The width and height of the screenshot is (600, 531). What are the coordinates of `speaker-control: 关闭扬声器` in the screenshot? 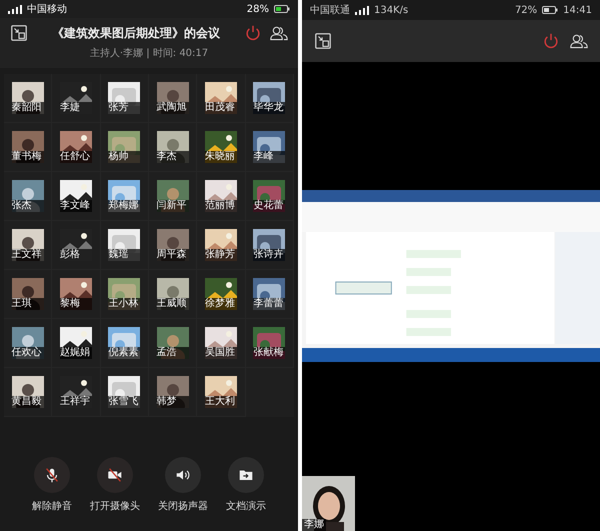 It's located at (183, 485).